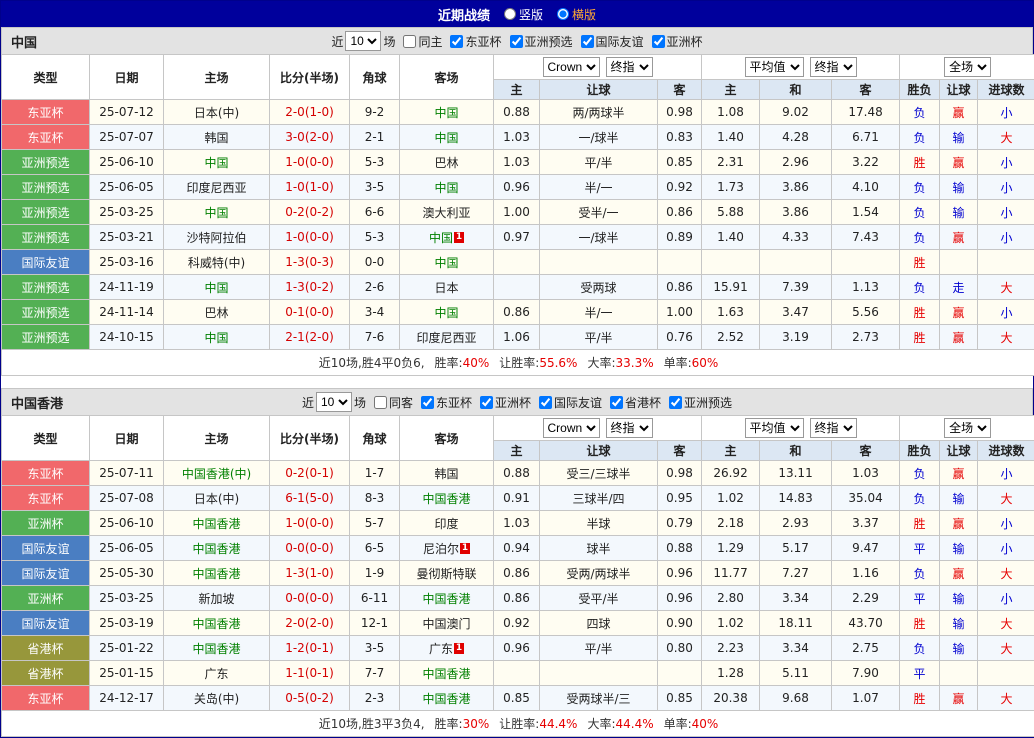  I want to click on home-team-cell: 新加坡, so click(217, 598).